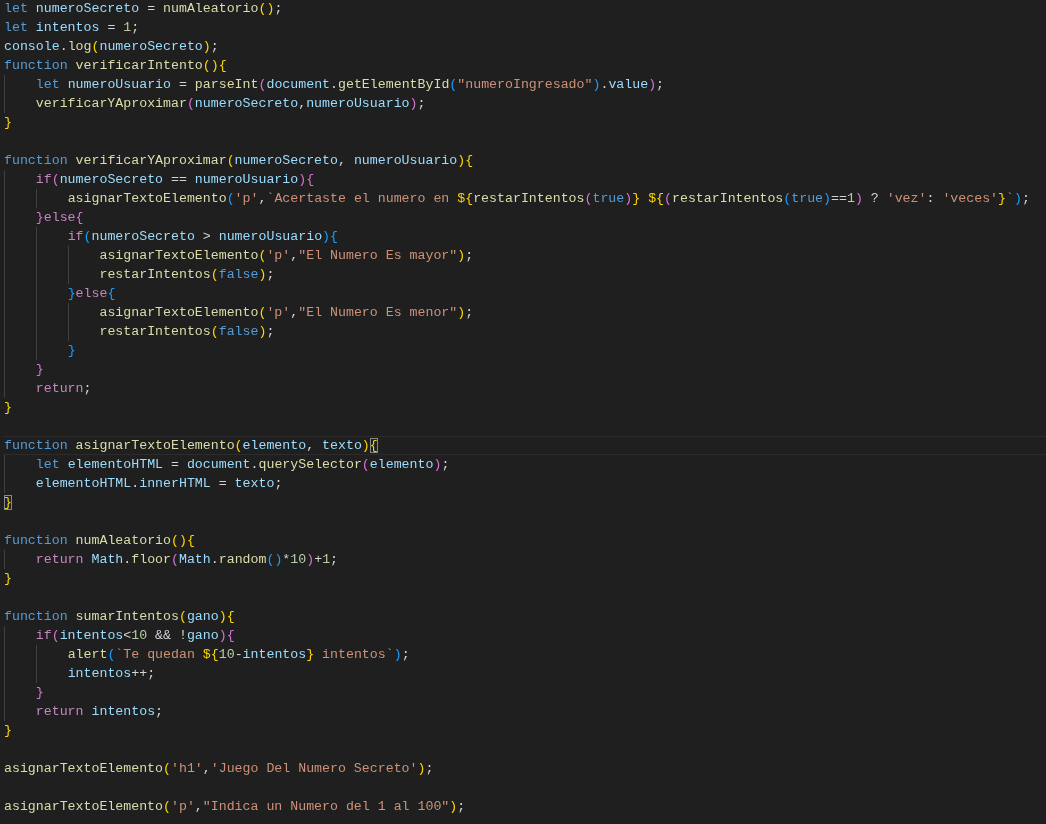 This screenshot has height=824, width=1046. I want to click on code-line: asignarTextoElemento('p',"Indica un Numero del 1 al 100");, so click(235, 807).